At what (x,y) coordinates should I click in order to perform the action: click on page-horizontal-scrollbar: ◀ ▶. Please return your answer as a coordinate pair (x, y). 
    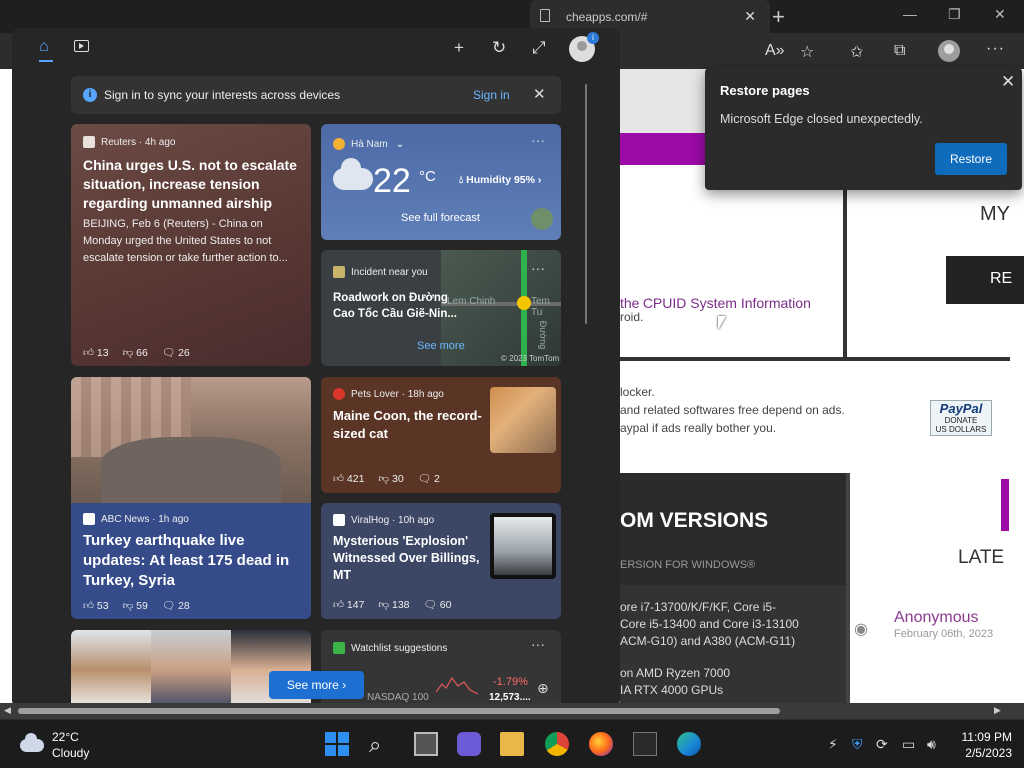
    Looking at the image, I should click on (512, 711).